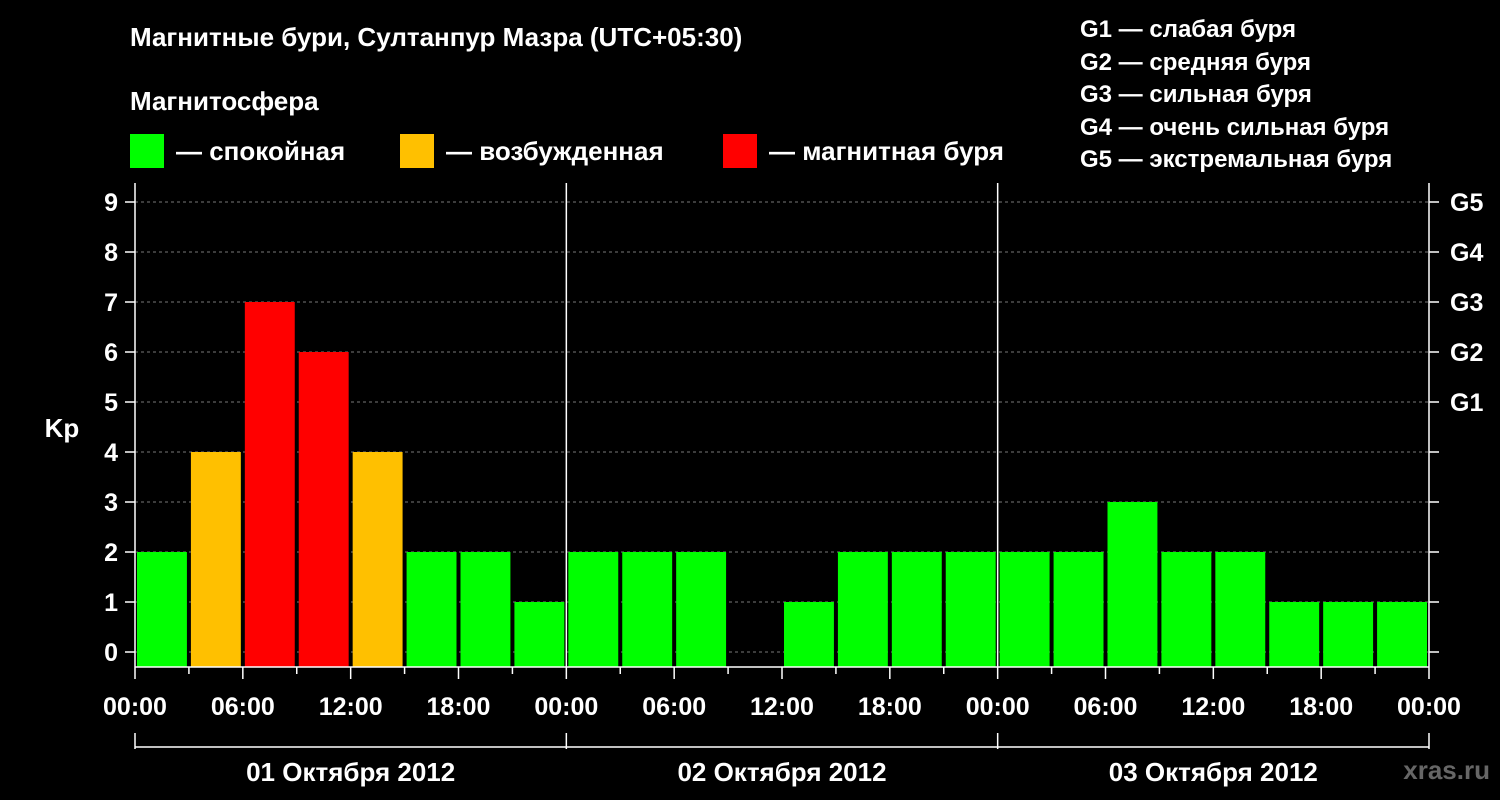 This screenshot has width=1500, height=800. Describe the element at coordinates (674, 707) in the screenshot. I see `x-tick-label-5: 06:00` at that location.